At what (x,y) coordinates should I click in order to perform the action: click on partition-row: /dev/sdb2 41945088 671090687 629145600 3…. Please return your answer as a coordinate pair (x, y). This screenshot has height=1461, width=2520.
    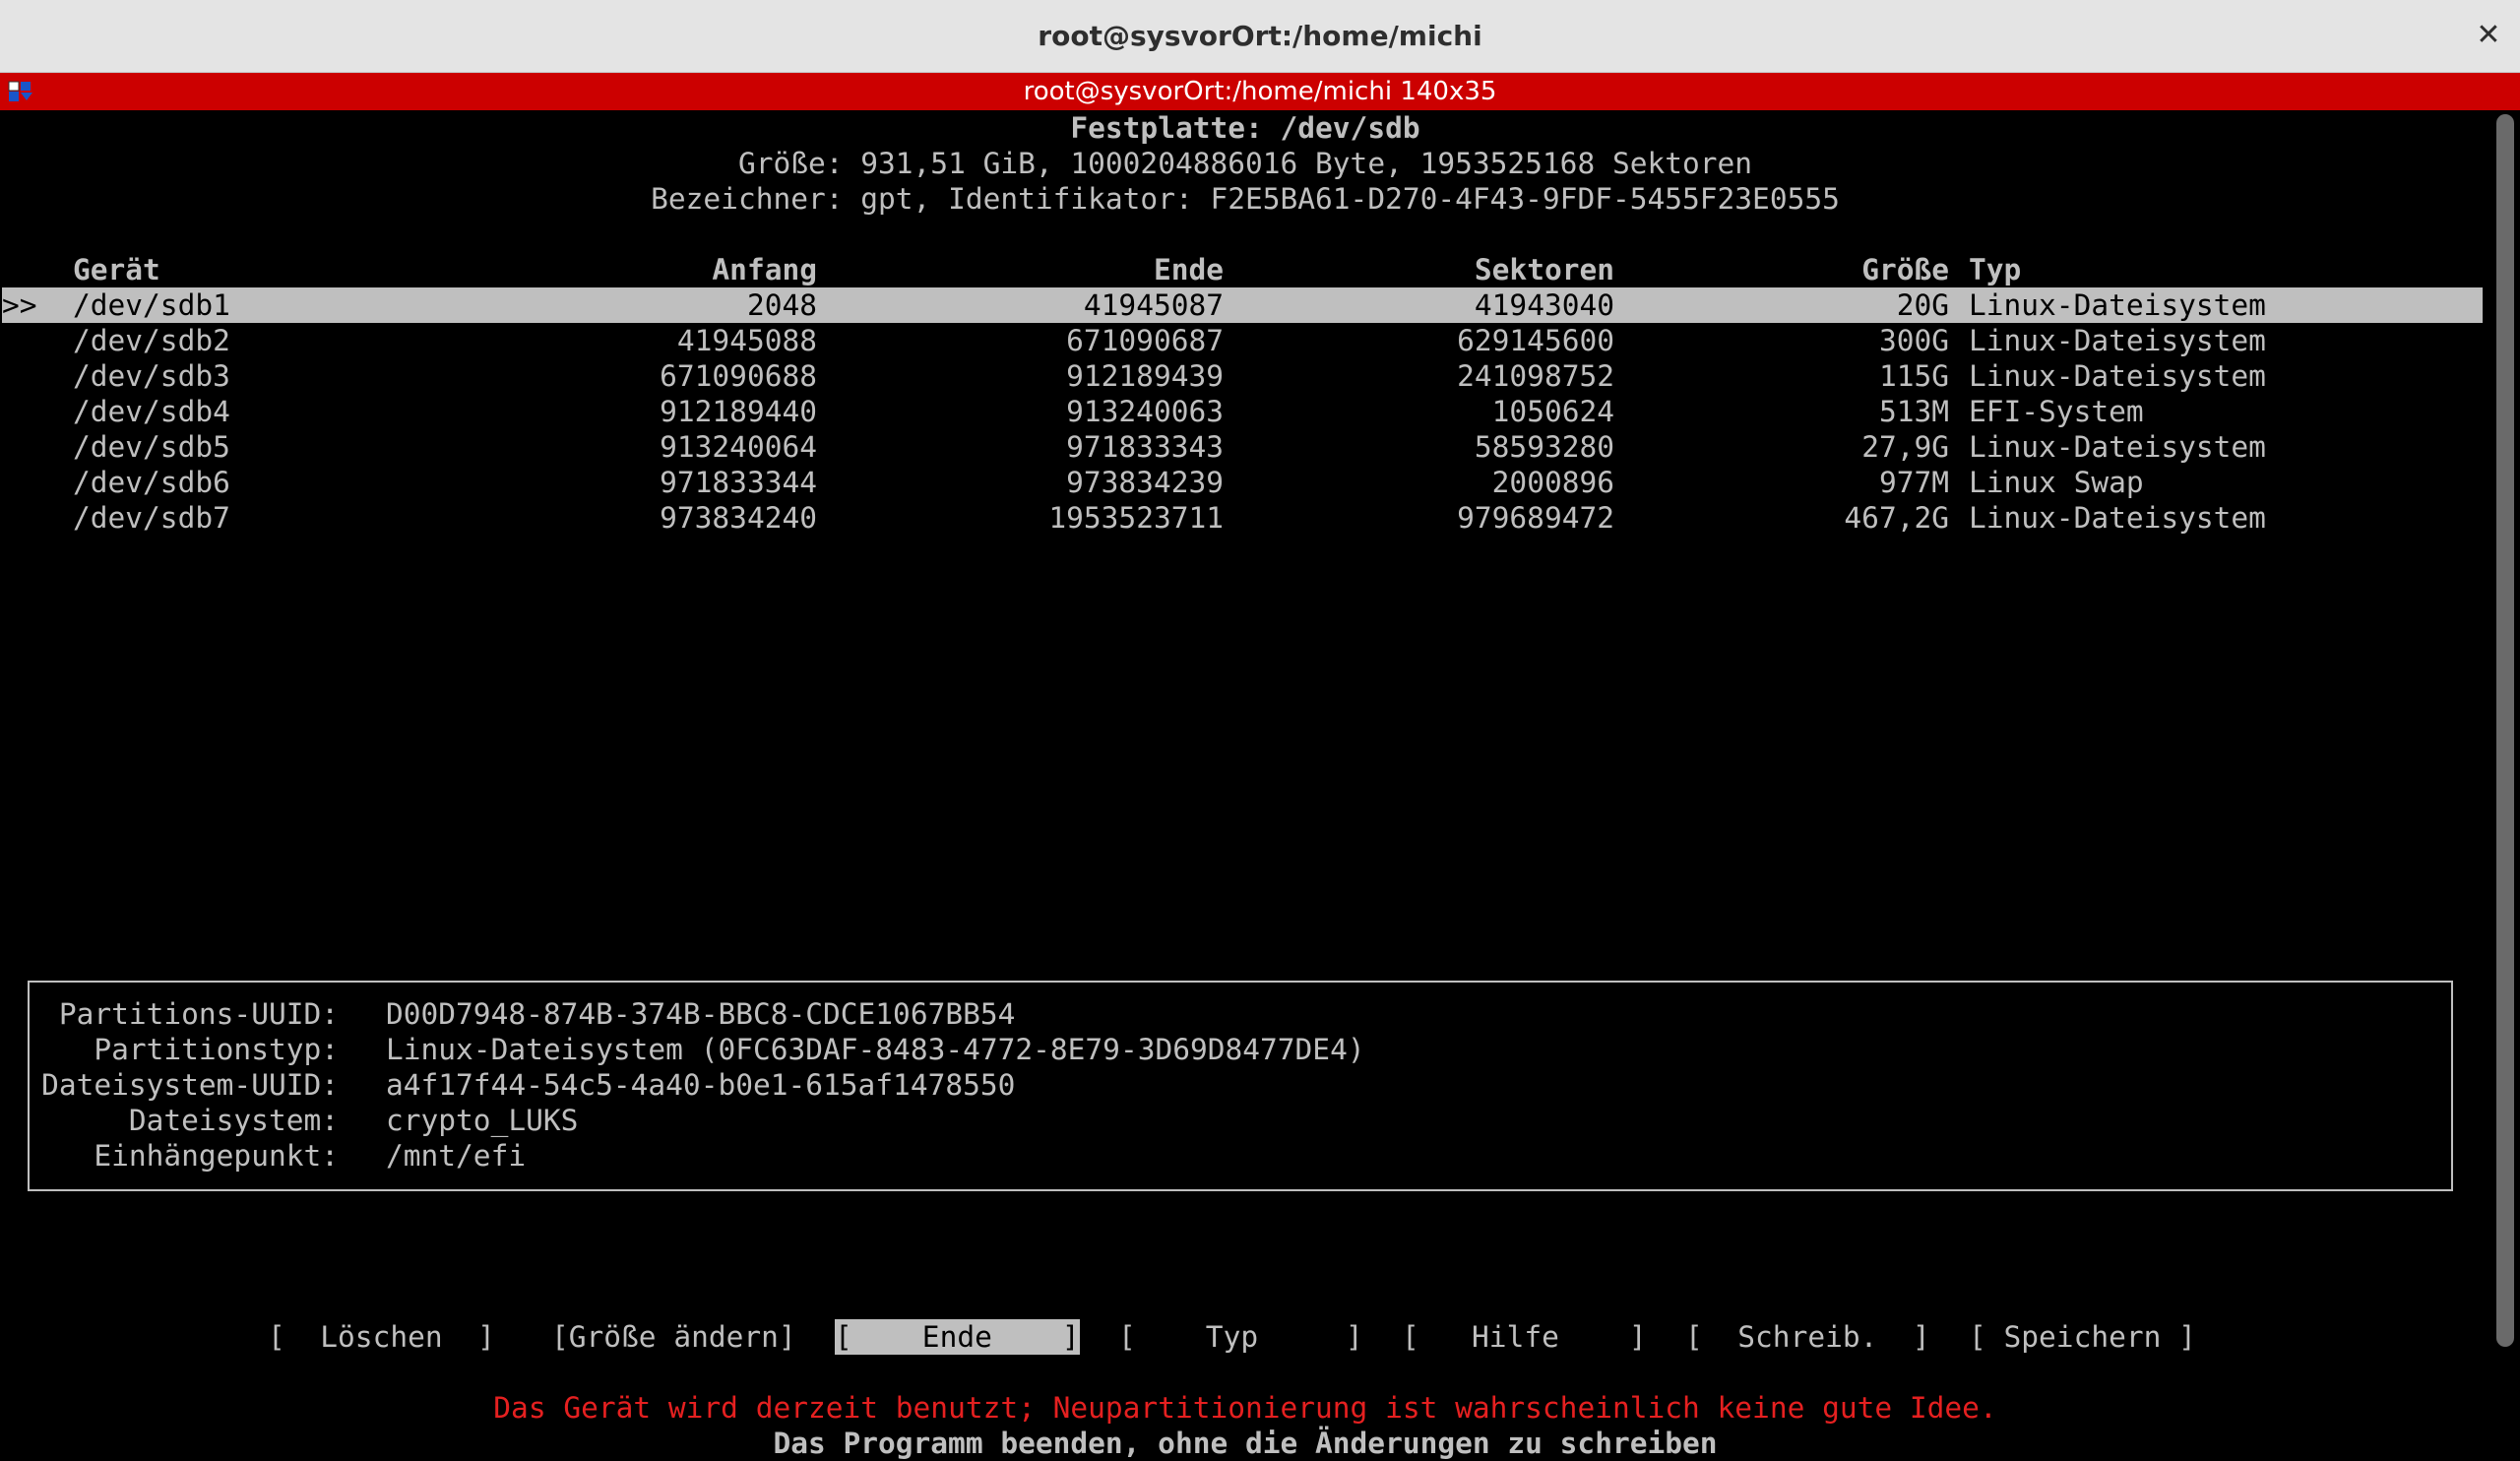
    Looking at the image, I should click on (1245, 340).